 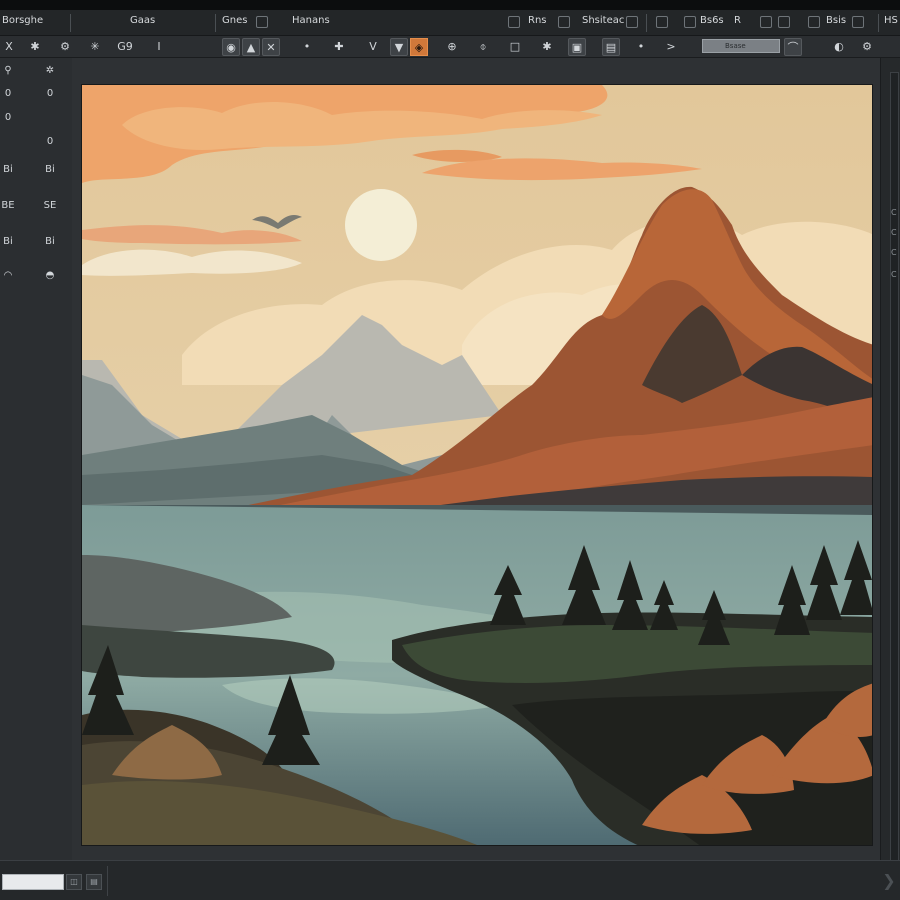 What do you see at coordinates (891, 20) in the screenshot?
I see `menu-item-hs: HS` at bounding box center [891, 20].